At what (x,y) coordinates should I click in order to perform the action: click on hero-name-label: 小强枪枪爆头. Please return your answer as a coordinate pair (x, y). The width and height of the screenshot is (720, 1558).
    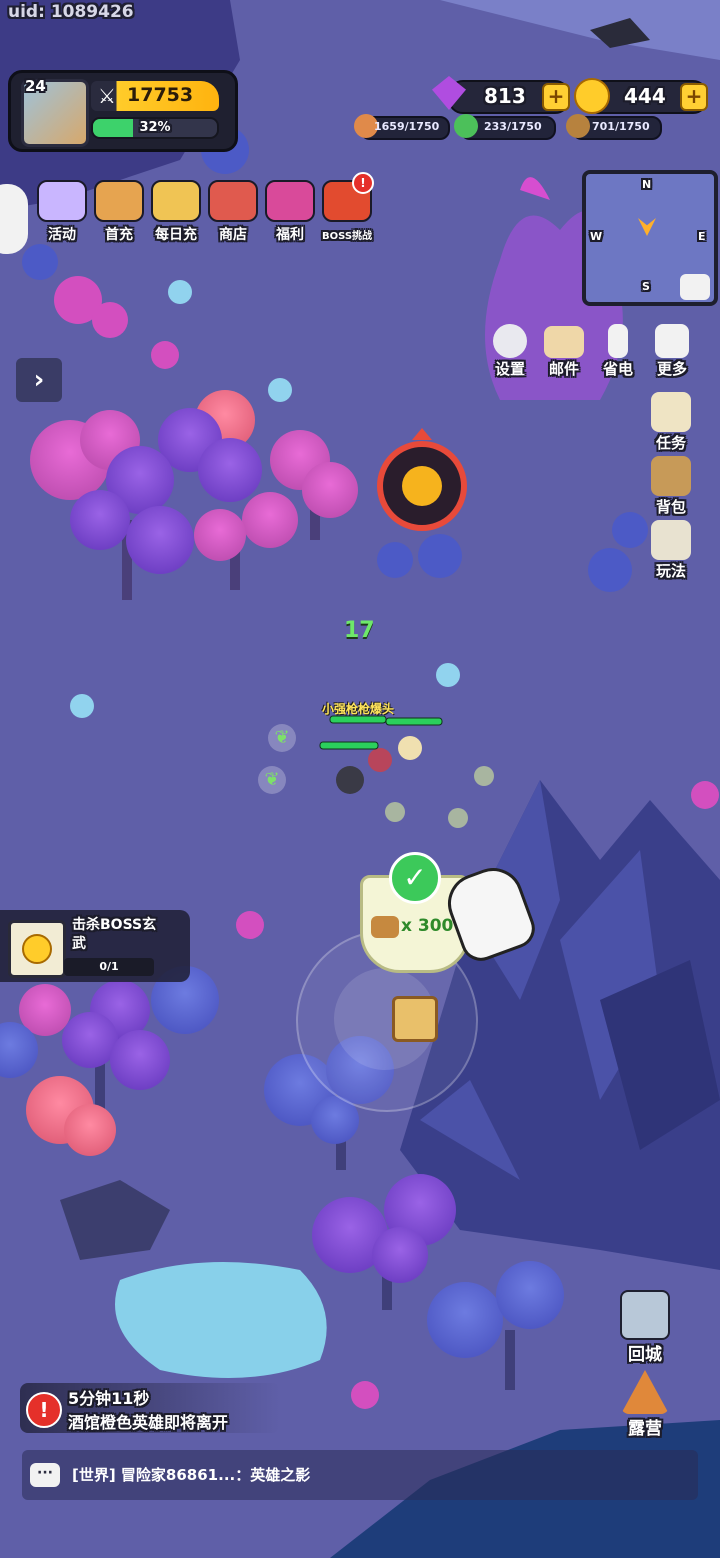
    Looking at the image, I should click on (358, 709).